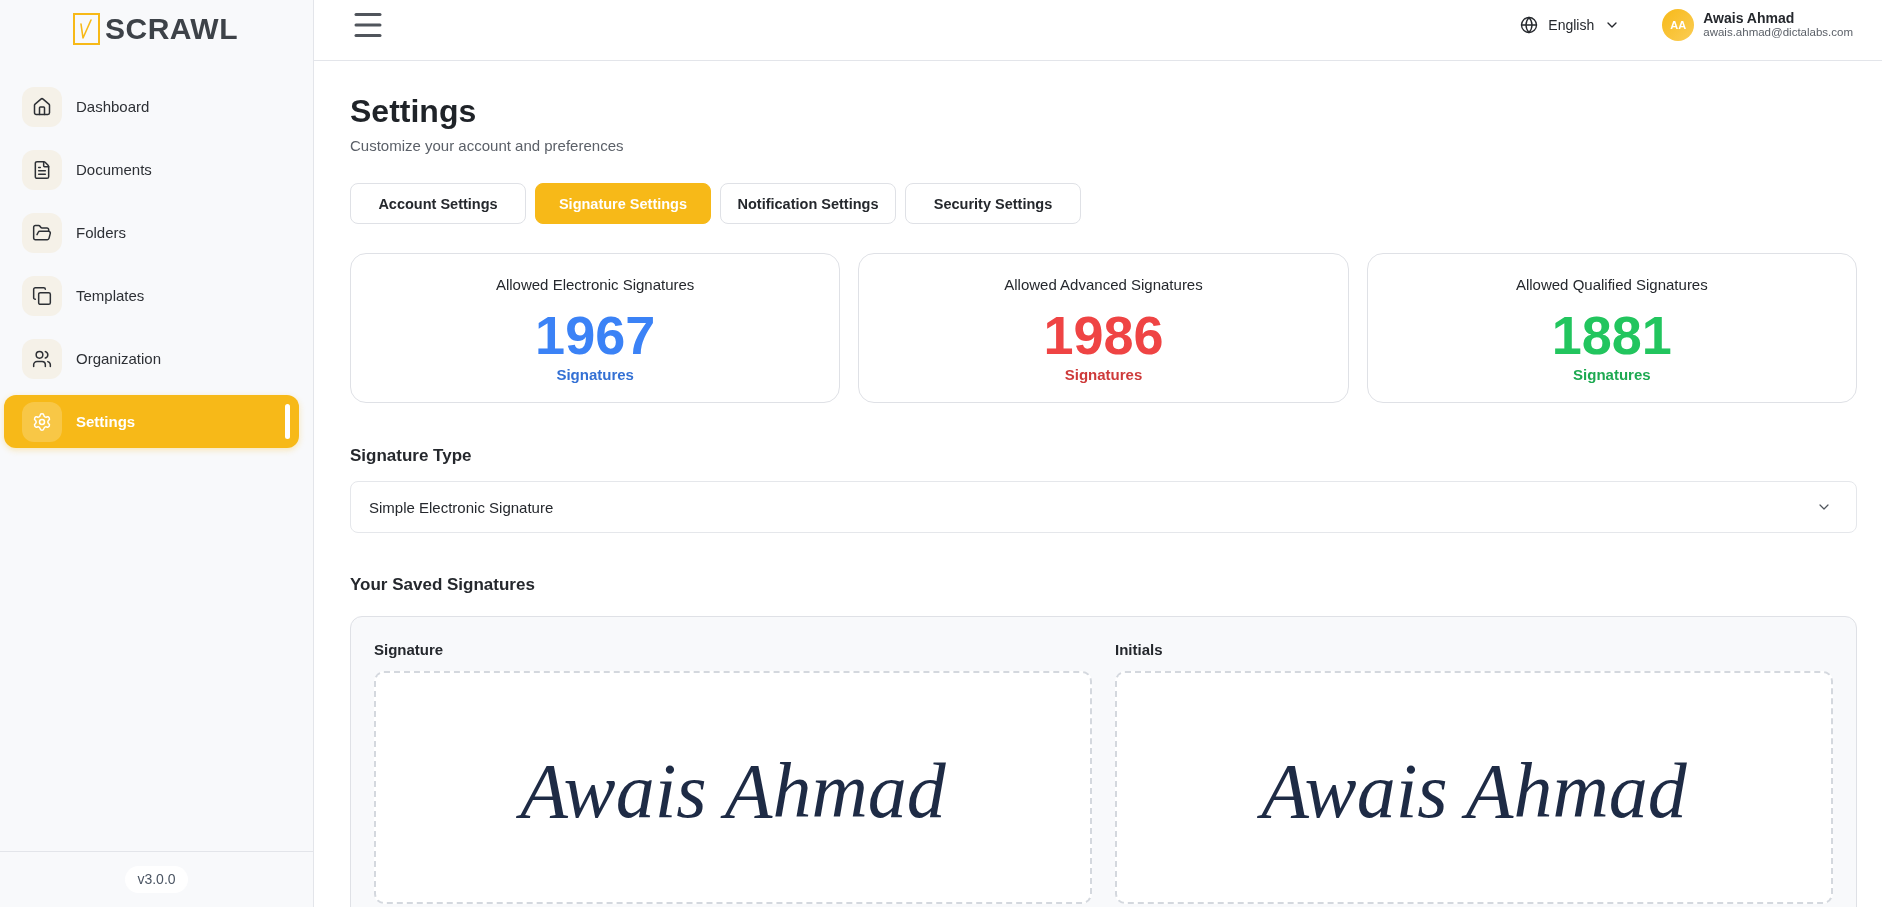 This screenshot has width=1882, height=907. What do you see at coordinates (1611, 285) in the screenshot?
I see `stat-title: Allowed Qualified Signatures` at bounding box center [1611, 285].